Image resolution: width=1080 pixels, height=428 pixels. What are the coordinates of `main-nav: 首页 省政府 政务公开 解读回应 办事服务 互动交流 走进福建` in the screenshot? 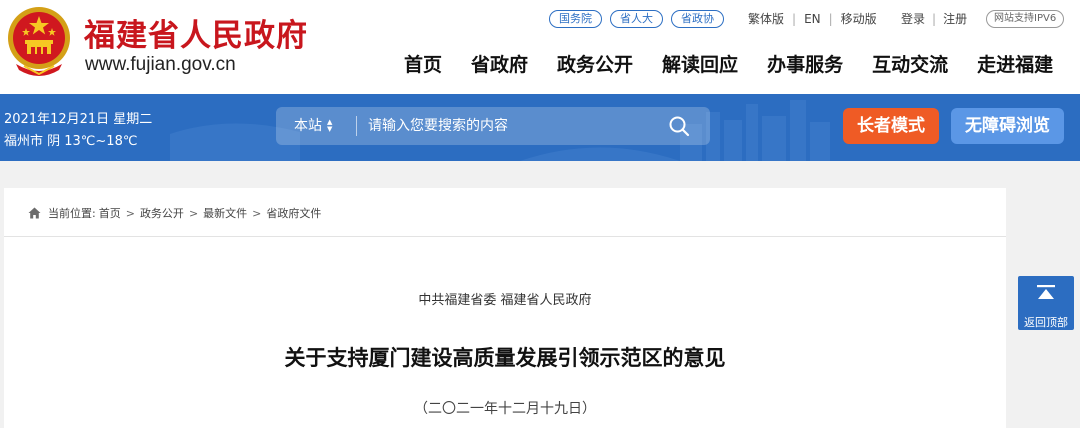 It's located at (728, 63).